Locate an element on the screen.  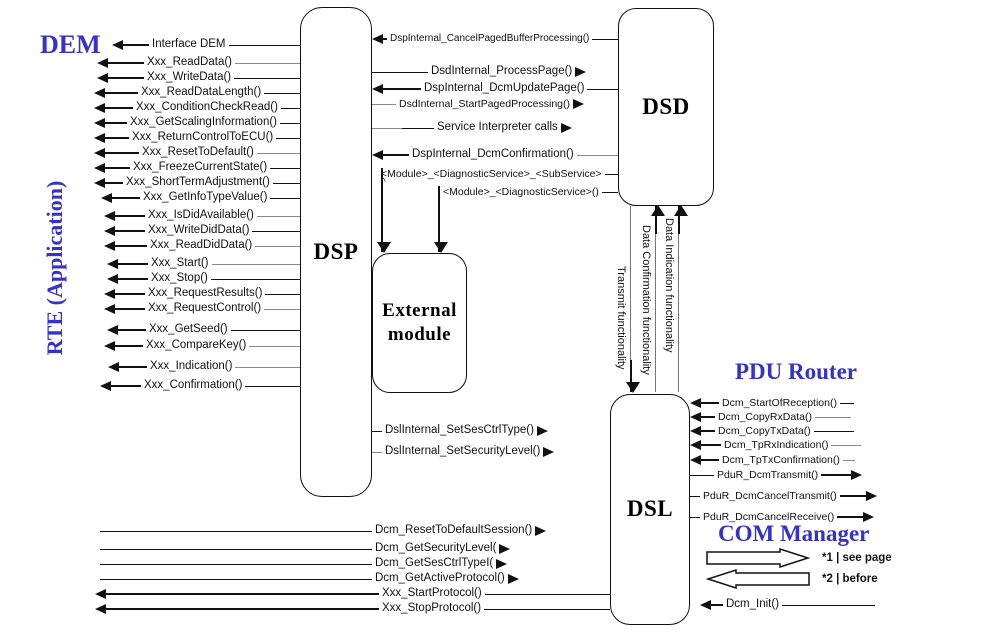
module-box-dsl: DSL is located at coordinates (650, 509).